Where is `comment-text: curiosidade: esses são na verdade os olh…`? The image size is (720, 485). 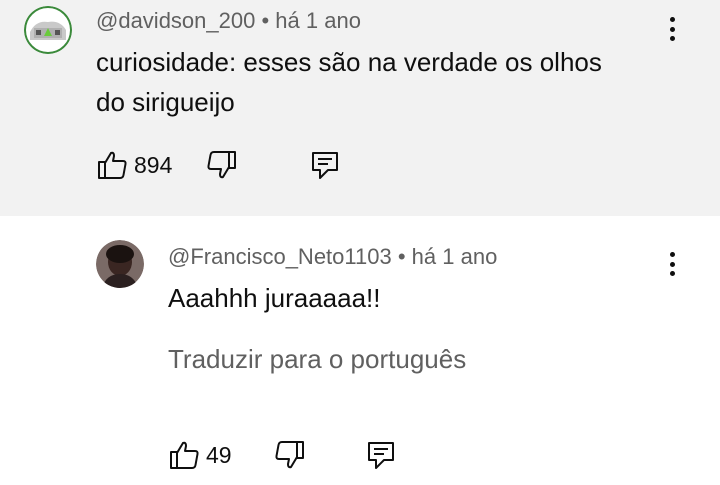 comment-text: curiosidade: esses são na verdade os olh… is located at coordinates (376, 82).